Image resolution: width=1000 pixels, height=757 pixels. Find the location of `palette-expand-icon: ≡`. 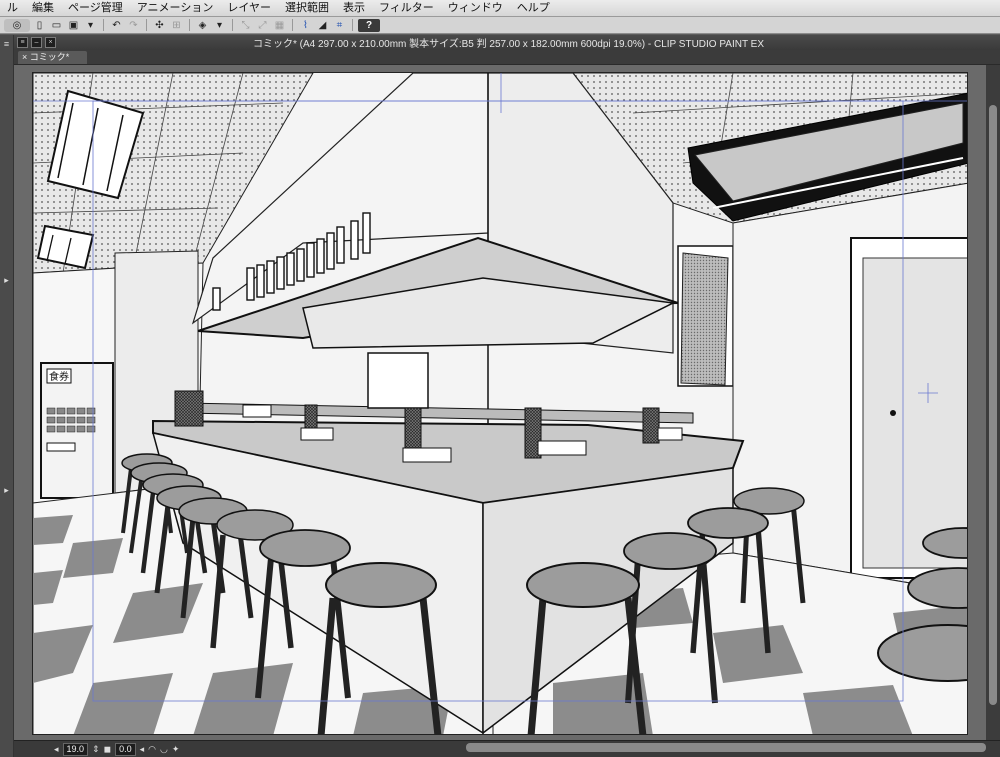

palette-expand-icon: ≡ is located at coordinates (6, 44).